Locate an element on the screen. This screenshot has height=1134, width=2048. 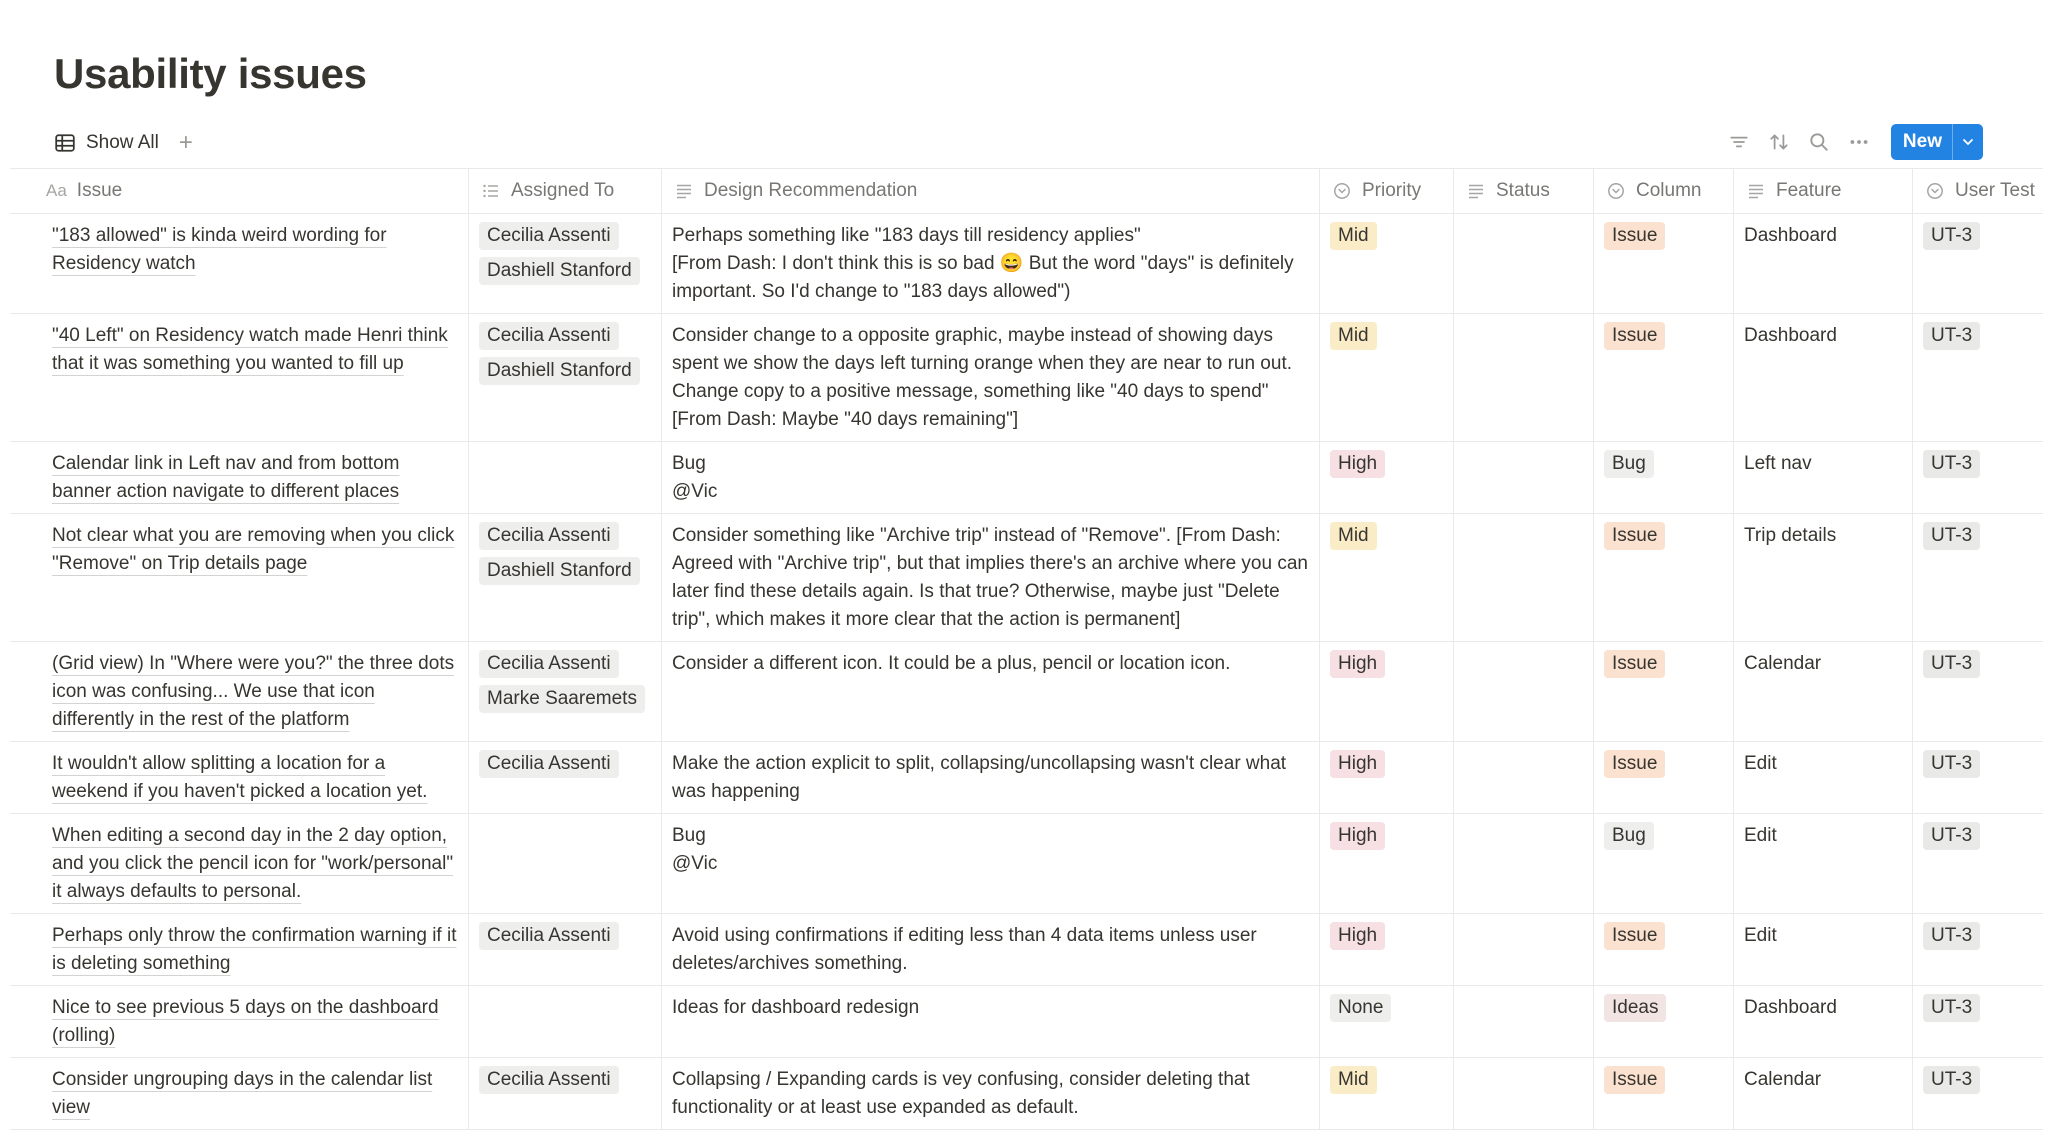
priority-cell: None is located at coordinates (1387, 1021).